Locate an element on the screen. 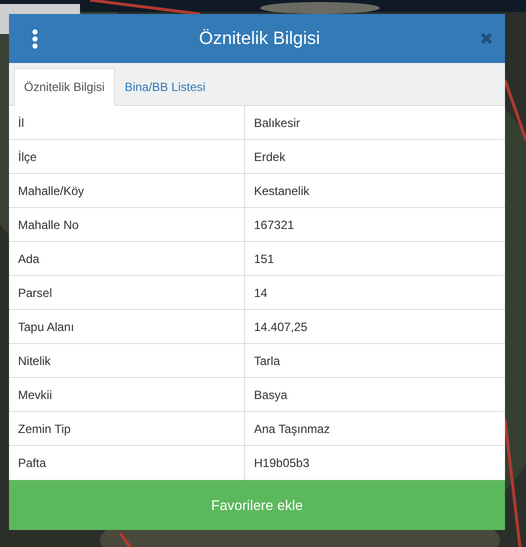  table-cell-text: Tarla is located at coordinates (267, 361).